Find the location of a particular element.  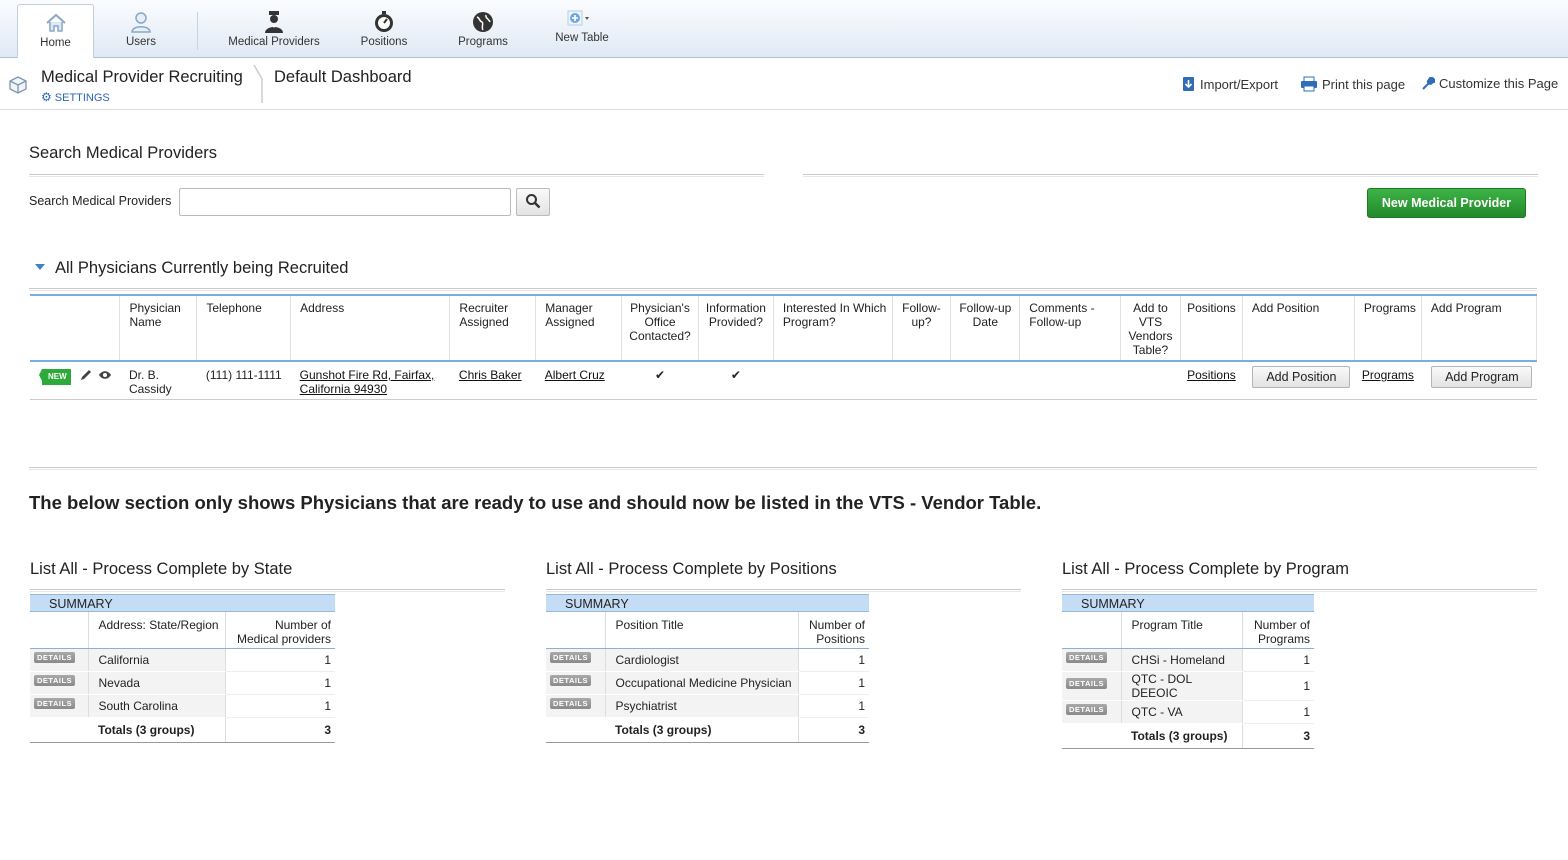

add-program-button: Add Program is located at coordinates (1482, 377).